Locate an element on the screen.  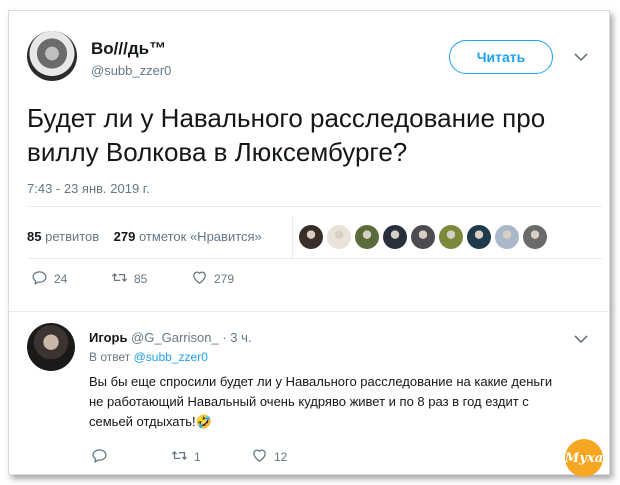
in-reply-to: В ответ @subb_zzer0 is located at coordinates (148, 357).